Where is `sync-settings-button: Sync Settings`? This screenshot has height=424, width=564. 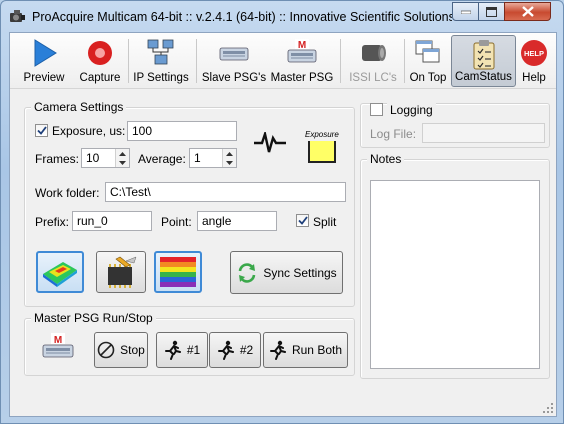
sync-settings-button: Sync Settings is located at coordinates (286, 272).